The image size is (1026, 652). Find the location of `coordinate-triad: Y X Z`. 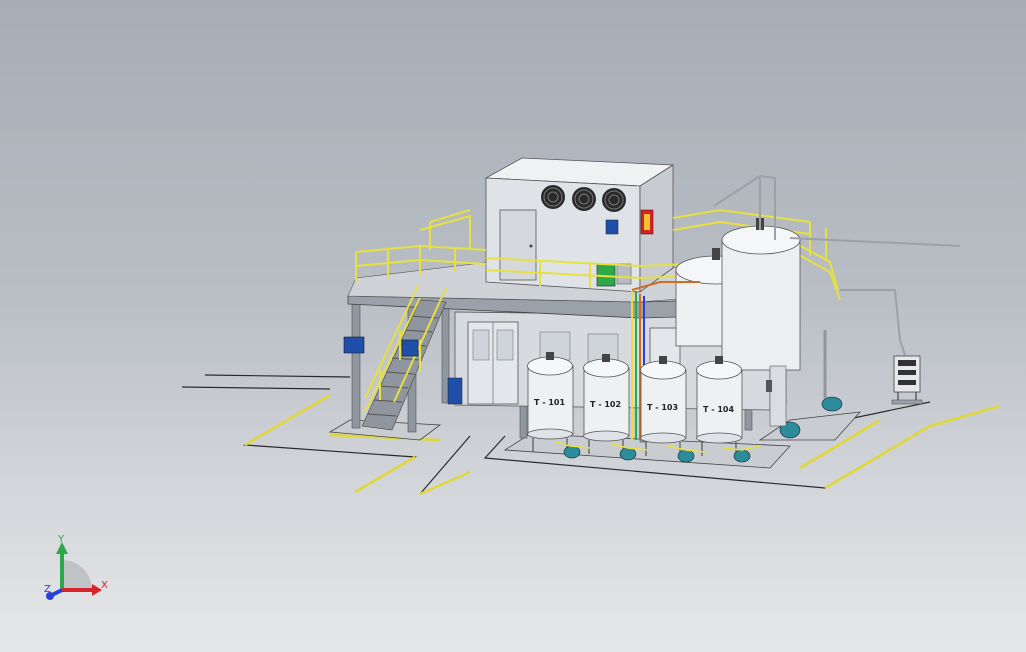

coordinate-triad: Y X Z is located at coordinates (76, 567).